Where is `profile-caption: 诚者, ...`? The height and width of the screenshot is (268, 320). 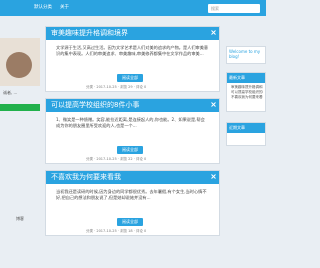
profile-caption: 诚者, ... is located at coordinates (10, 92).